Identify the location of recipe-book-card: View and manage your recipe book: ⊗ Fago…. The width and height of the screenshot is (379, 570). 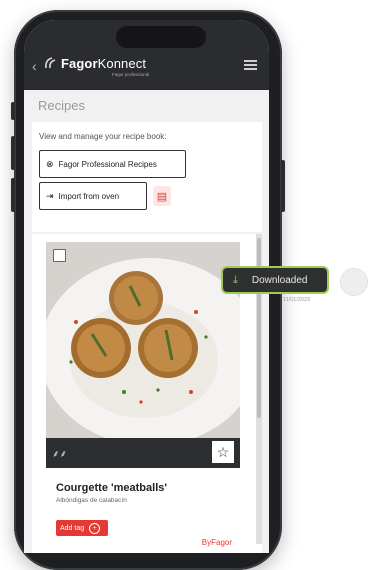
(147, 177).